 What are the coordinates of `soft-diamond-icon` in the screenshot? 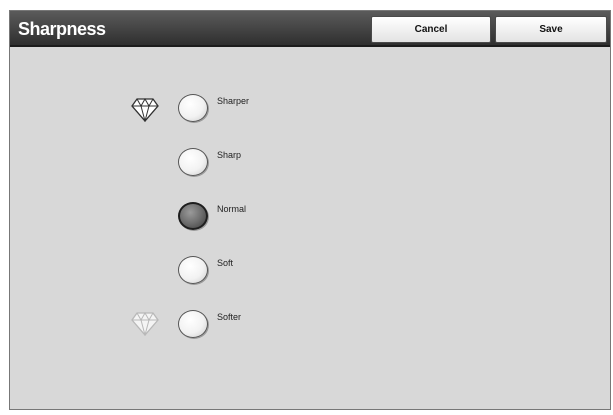 It's located at (145, 324).